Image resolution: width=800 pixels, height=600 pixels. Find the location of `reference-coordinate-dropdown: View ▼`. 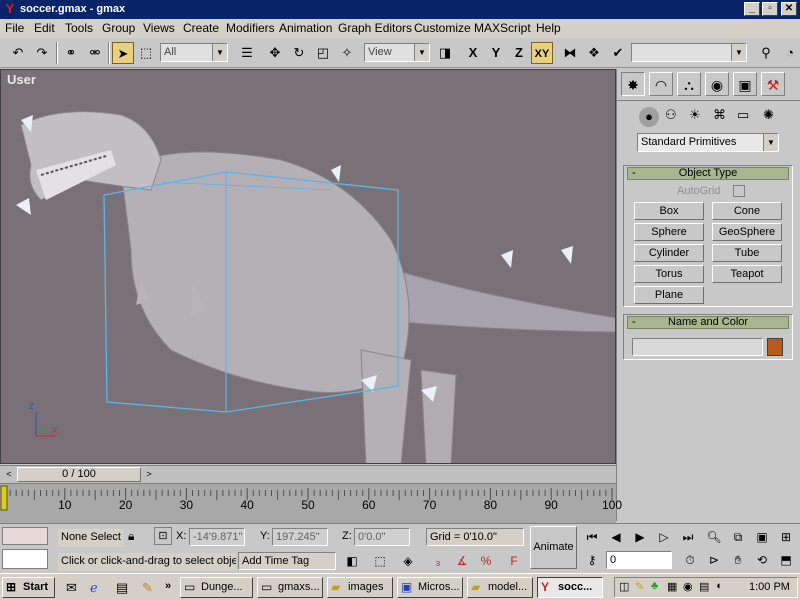

reference-coordinate-dropdown: View ▼ is located at coordinates (397, 52).